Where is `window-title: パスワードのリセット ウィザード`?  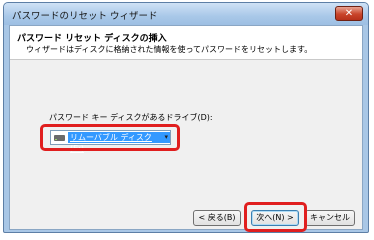
window-title: パスワードのリセット ウィザード is located at coordinates (85, 16).